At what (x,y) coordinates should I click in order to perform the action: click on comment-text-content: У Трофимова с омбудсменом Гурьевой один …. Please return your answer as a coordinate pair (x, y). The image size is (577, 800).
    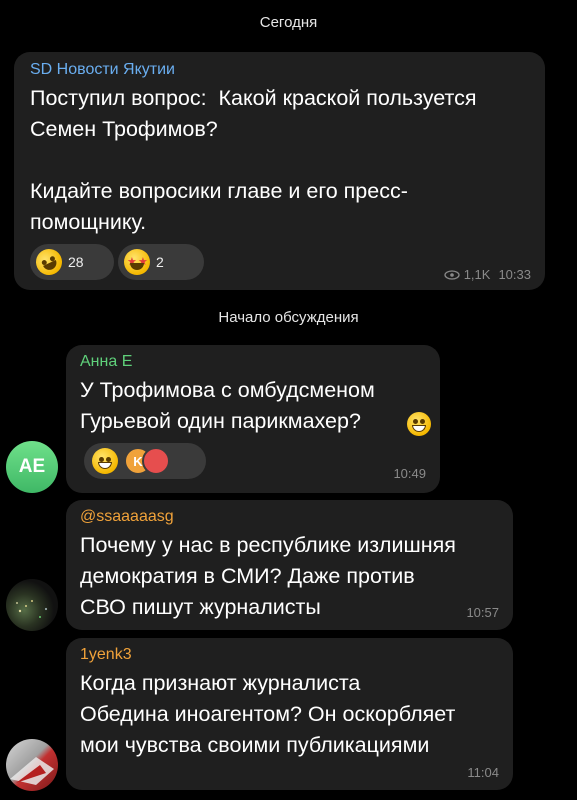
    Looking at the image, I should click on (227, 405).